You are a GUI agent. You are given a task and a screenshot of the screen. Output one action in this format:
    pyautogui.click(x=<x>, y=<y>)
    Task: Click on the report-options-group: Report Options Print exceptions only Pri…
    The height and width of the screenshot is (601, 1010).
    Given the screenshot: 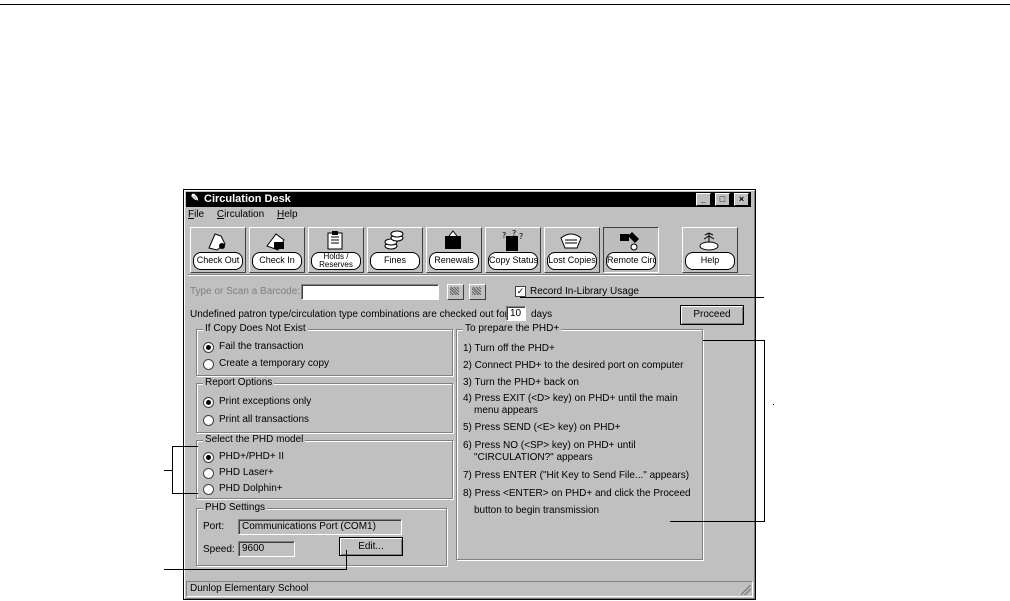 What is the action you would take?
    pyautogui.click(x=324, y=405)
    